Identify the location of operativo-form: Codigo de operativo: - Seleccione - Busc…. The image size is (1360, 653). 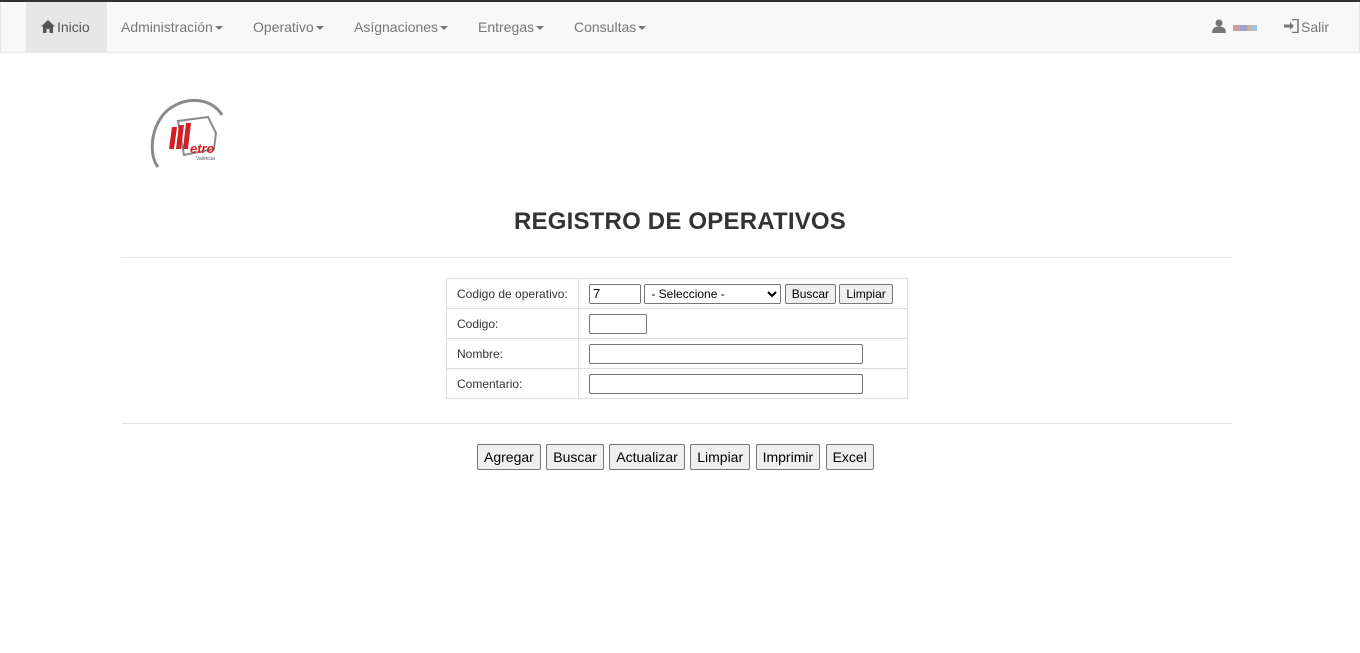
(677, 338).